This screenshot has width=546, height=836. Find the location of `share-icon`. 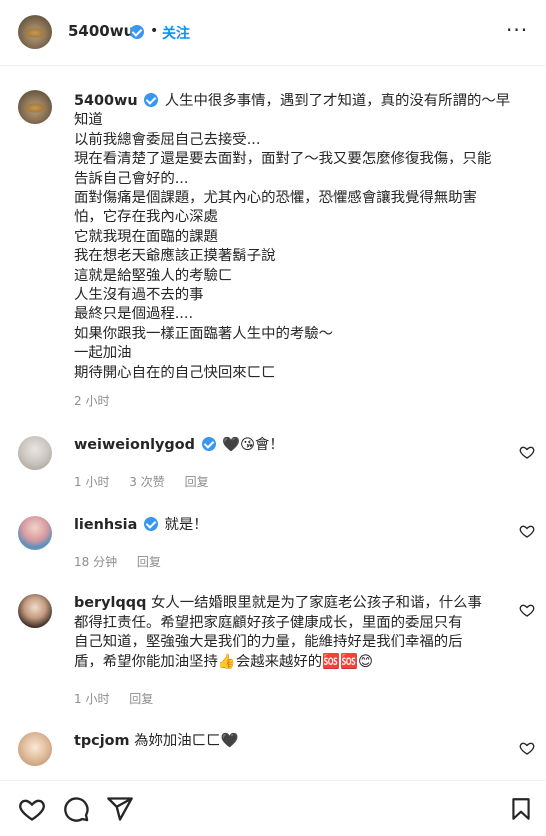

share-icon is located at coordinates (120, 809).